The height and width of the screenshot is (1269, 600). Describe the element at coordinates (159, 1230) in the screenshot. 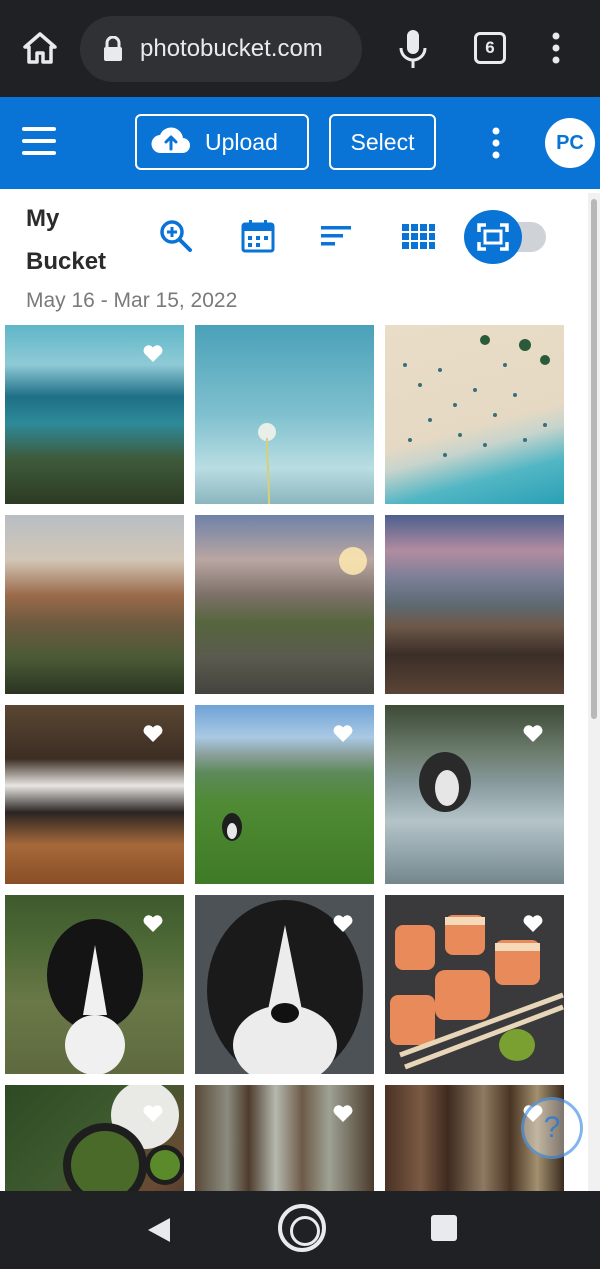

I see `back-icon` at that location.